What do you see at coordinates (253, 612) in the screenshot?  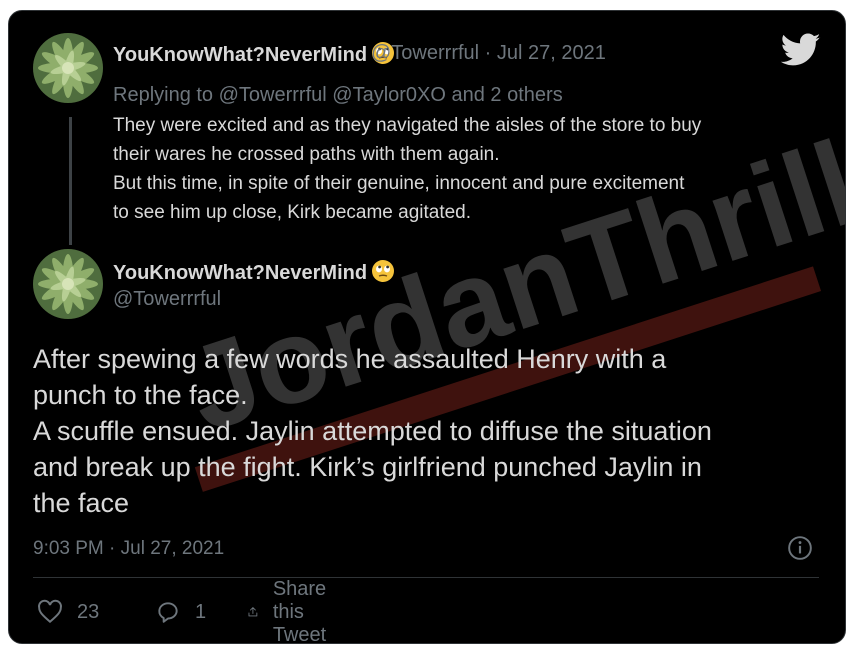 I see `share-icon` at bounding box center [253, 612].